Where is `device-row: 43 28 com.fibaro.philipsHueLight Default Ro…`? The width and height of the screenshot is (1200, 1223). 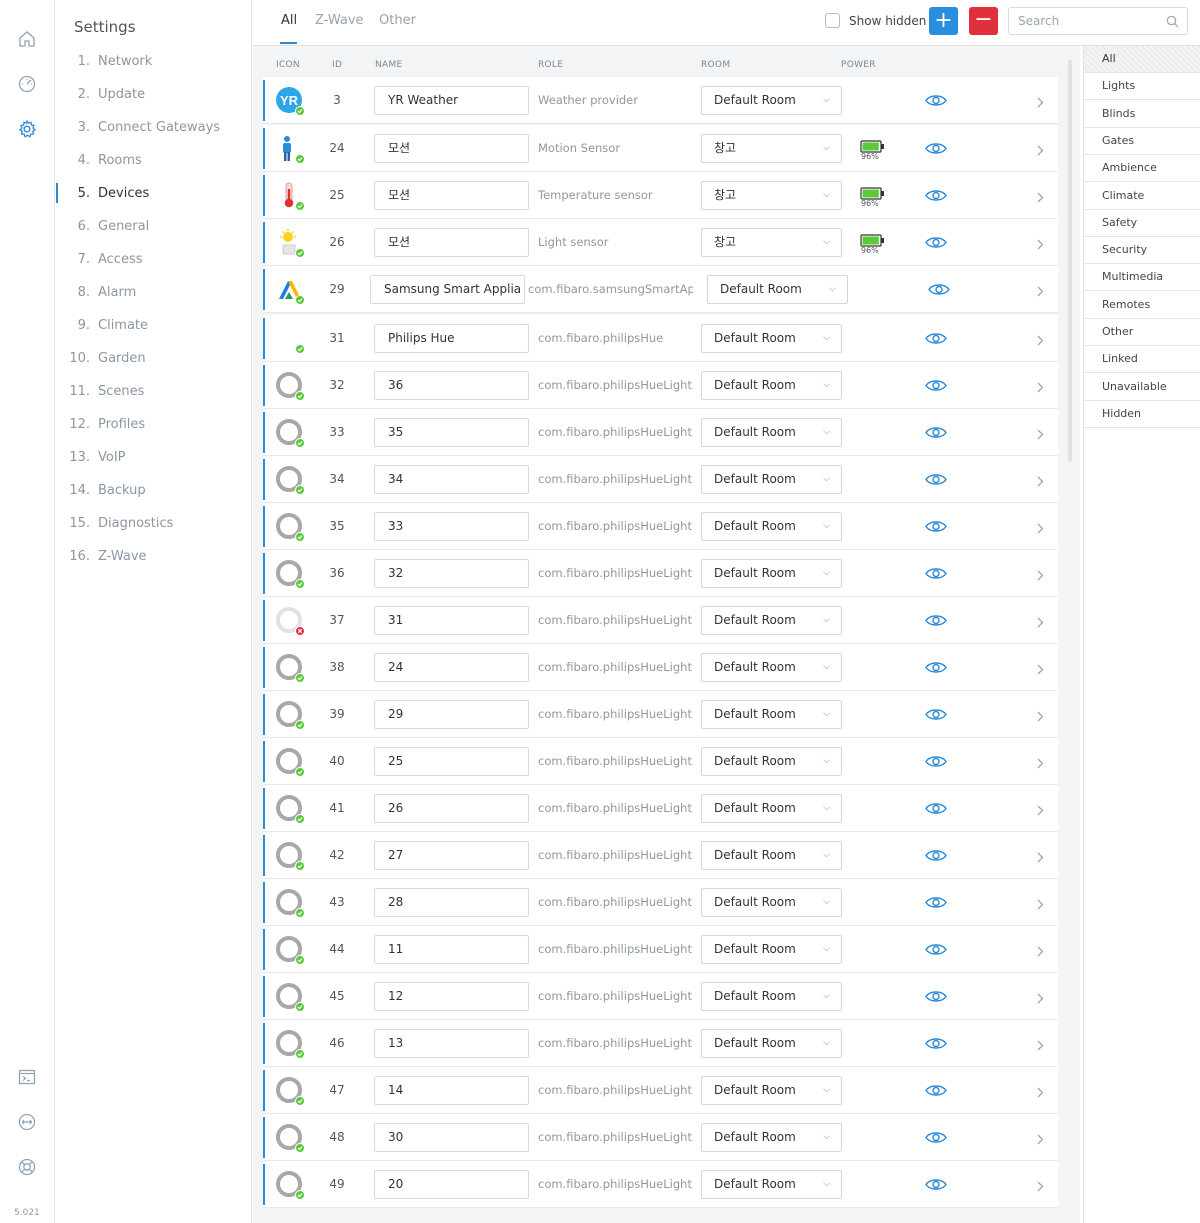
device-row: 43 28 com.fibaro.philipsHueLight Default Ro… is located at coordinates (660, 902).